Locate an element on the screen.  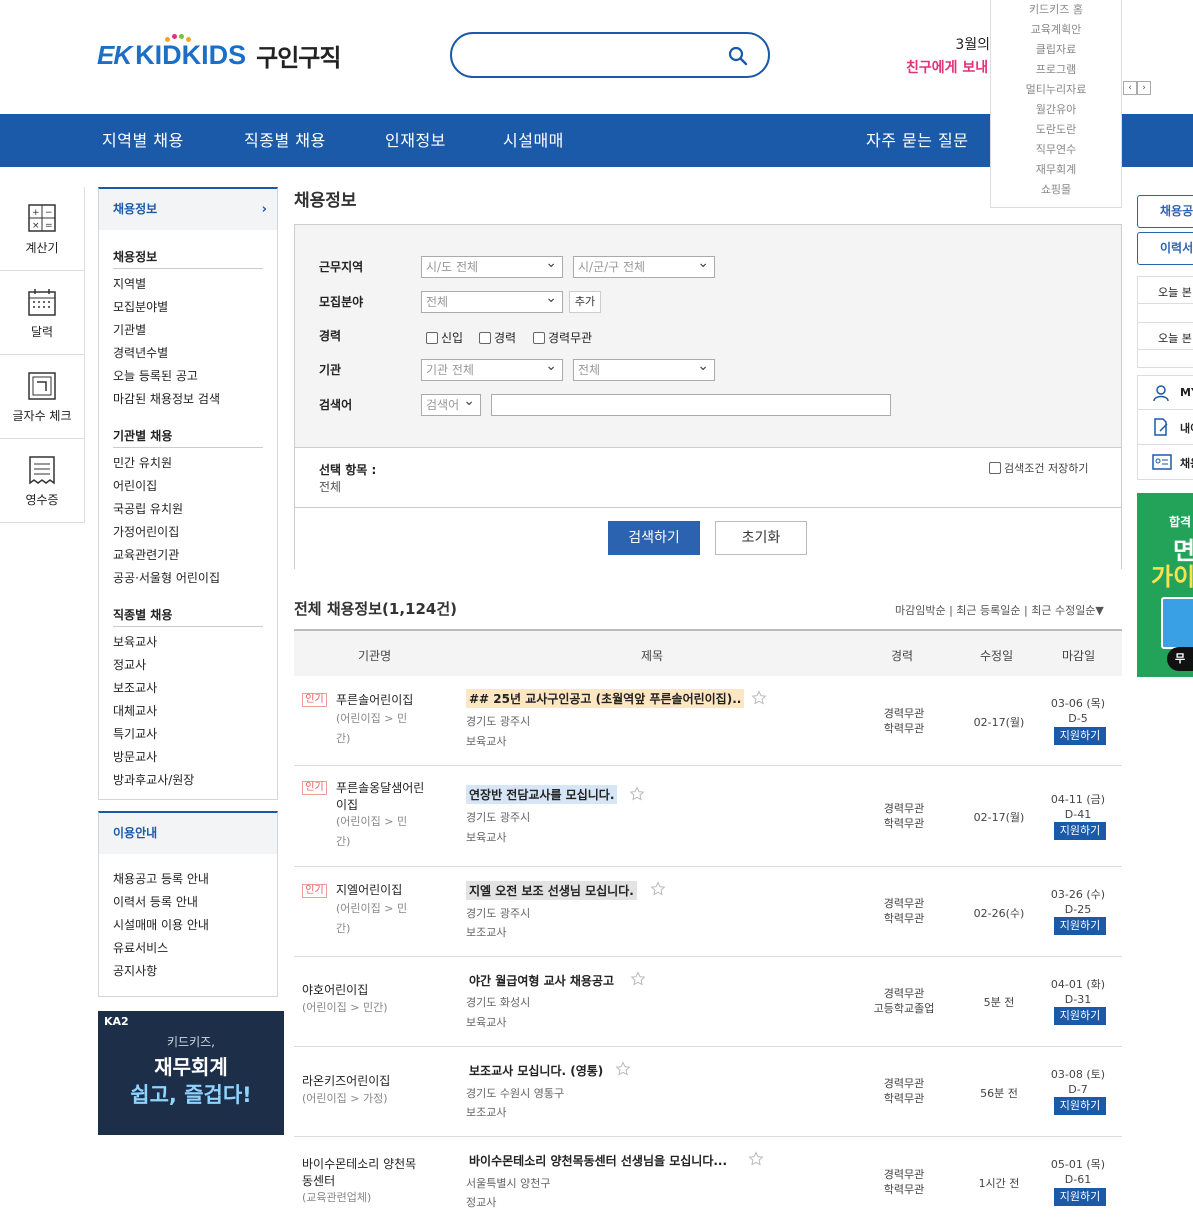
usage-link: 공지사항 is located at coordinates (188, 974).